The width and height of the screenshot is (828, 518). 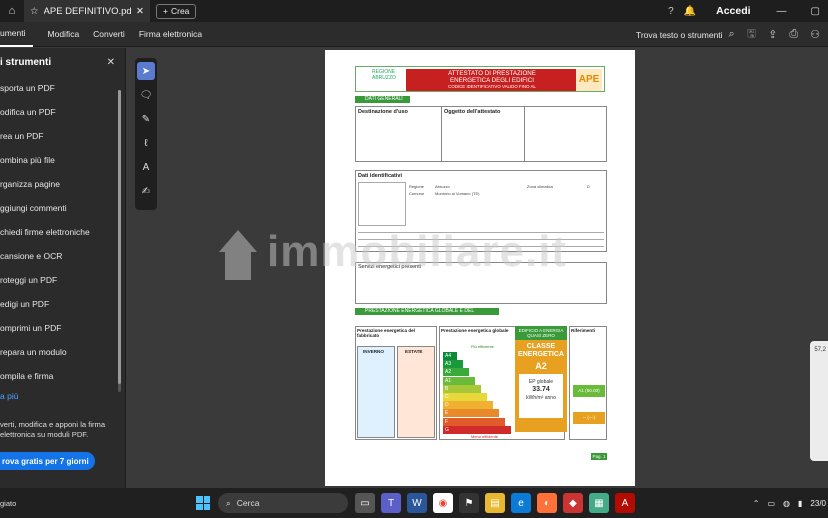 I want to click on tool-protect-pdf: roteggi un PDF, so click(x=62, y=280).